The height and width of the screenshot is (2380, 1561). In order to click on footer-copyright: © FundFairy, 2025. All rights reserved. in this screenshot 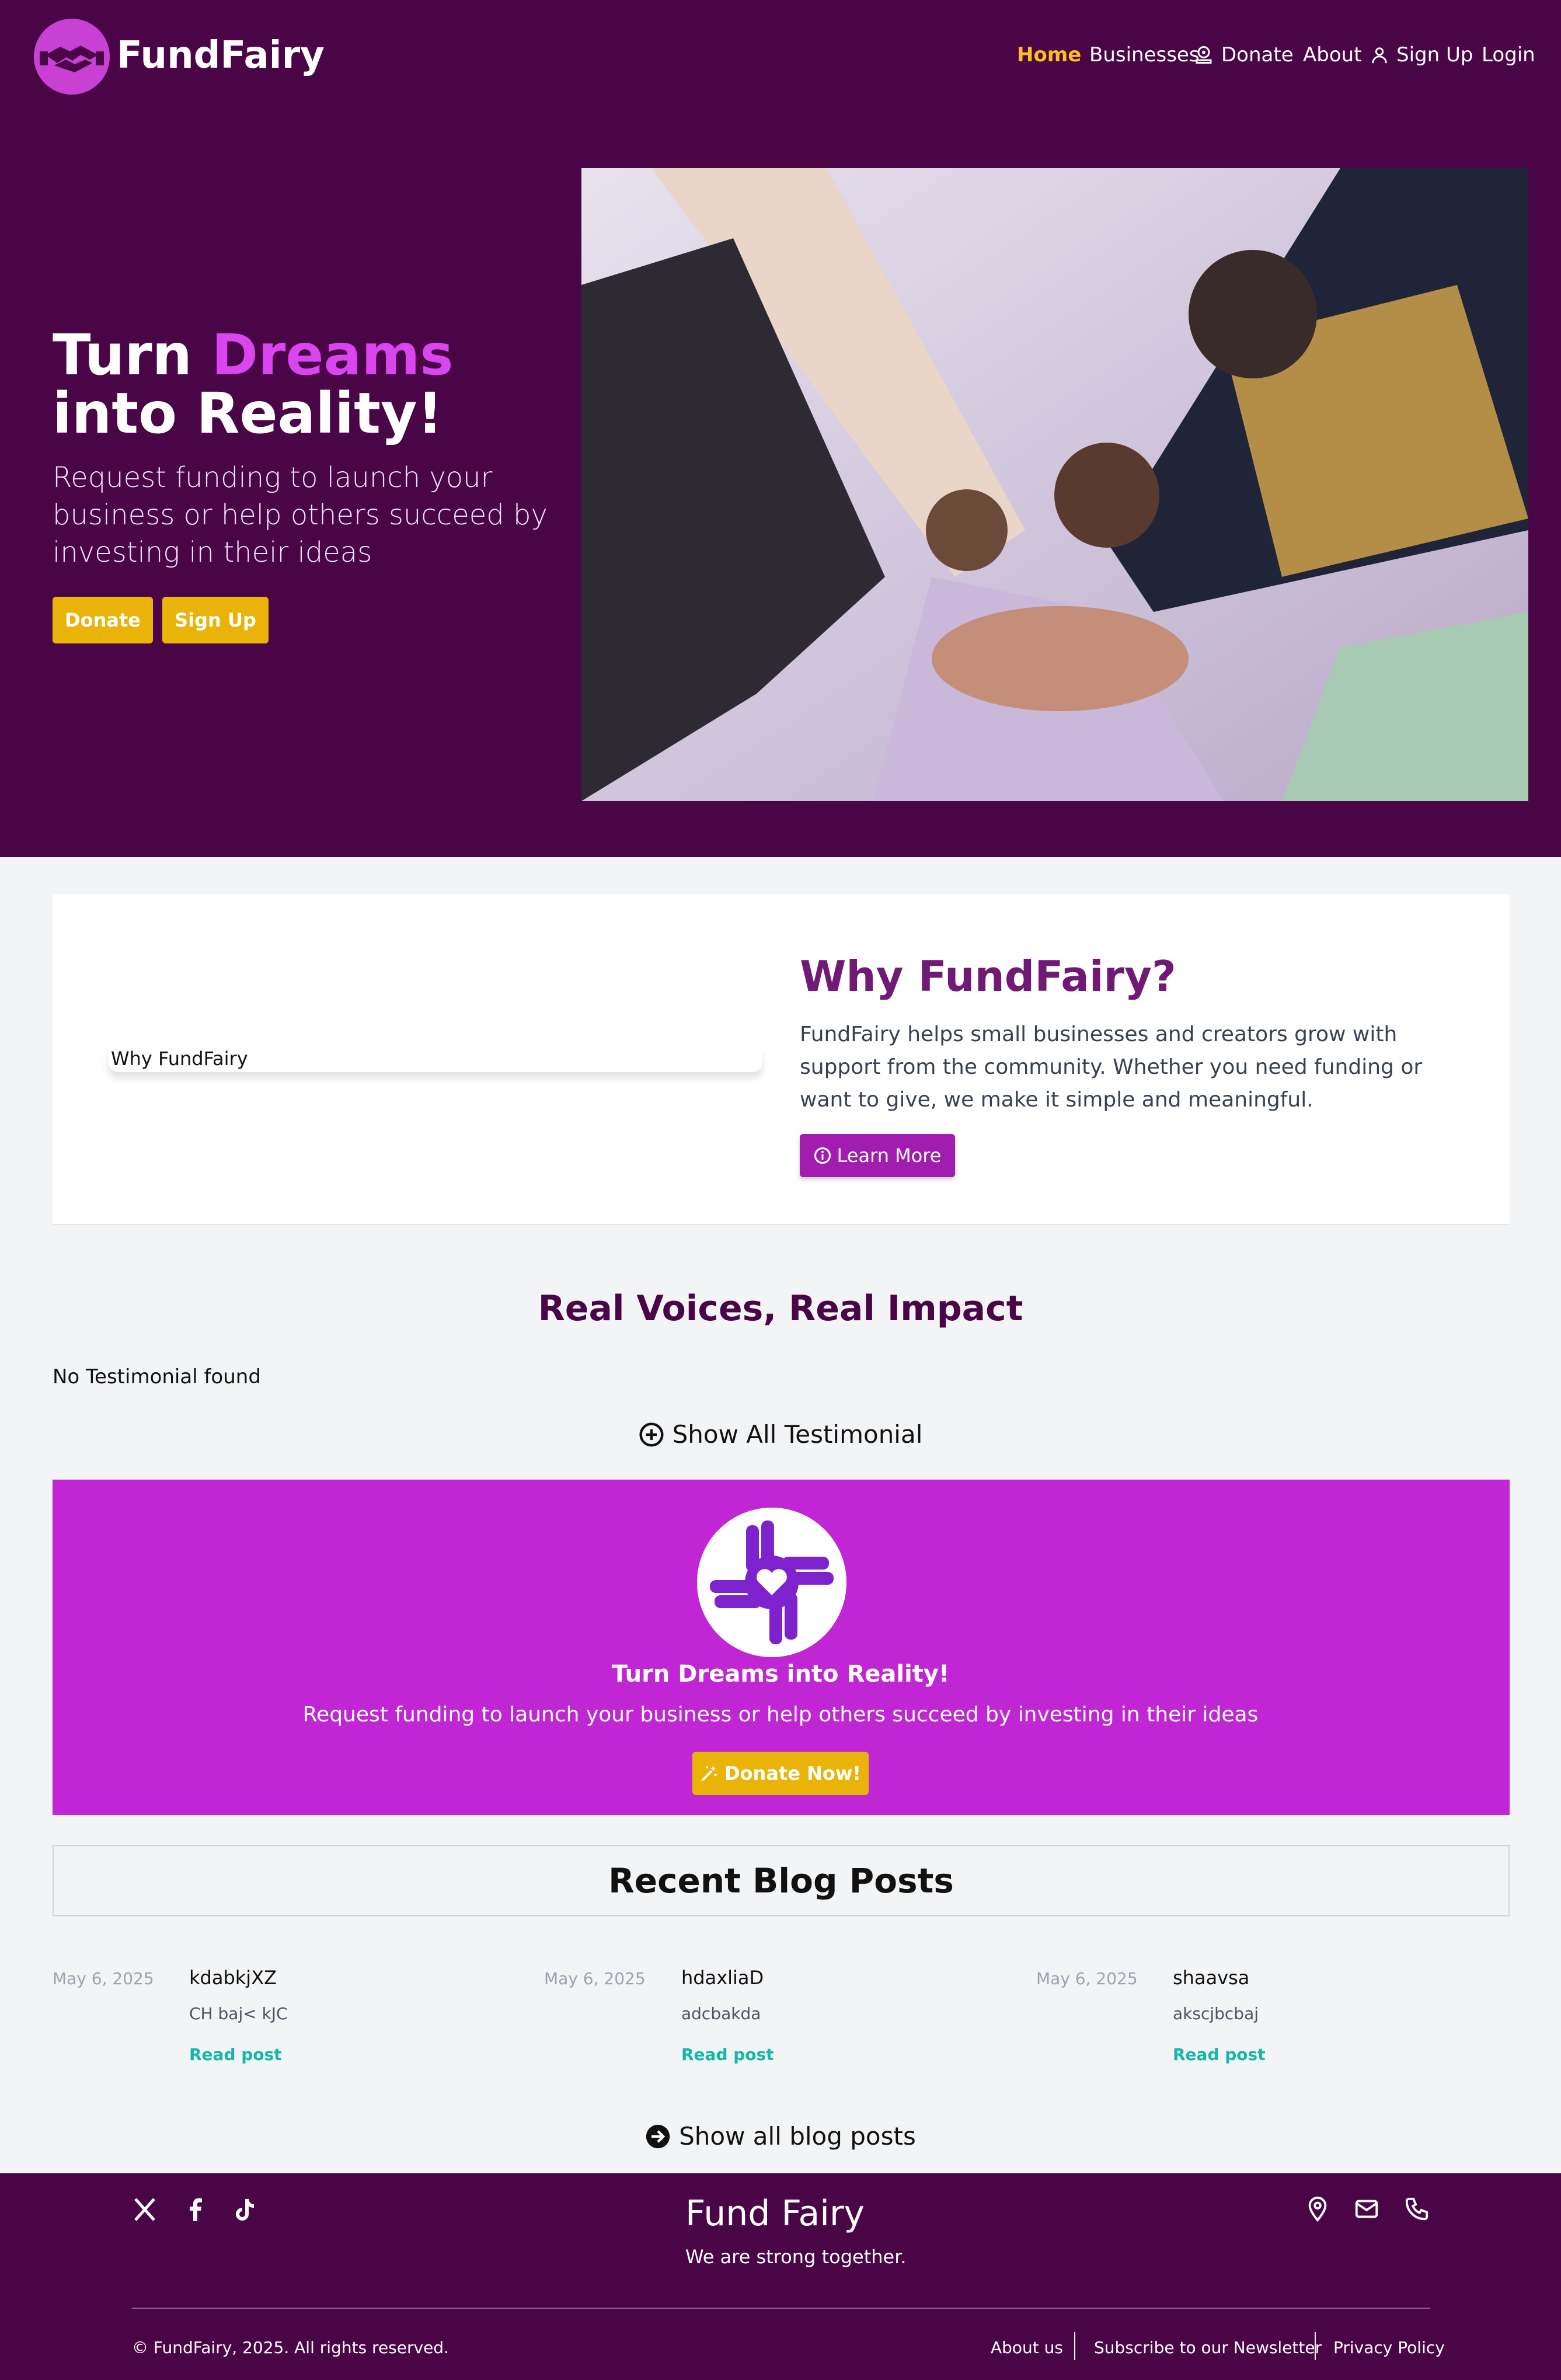, I will do `click(290, 2347)`.